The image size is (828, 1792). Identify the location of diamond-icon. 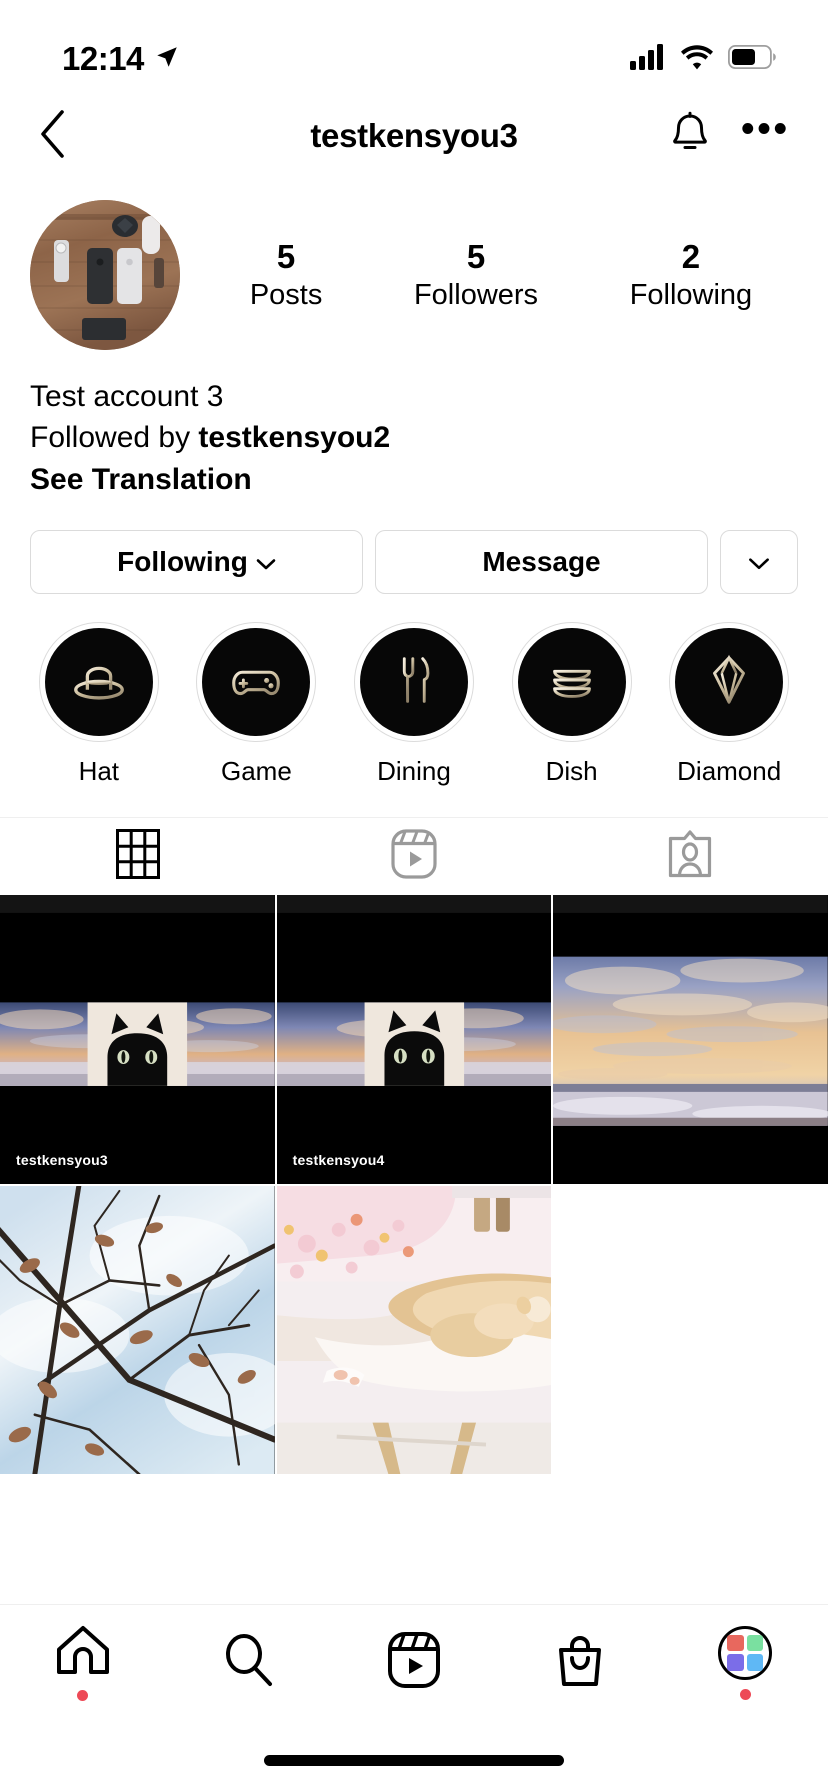
(729, 682).